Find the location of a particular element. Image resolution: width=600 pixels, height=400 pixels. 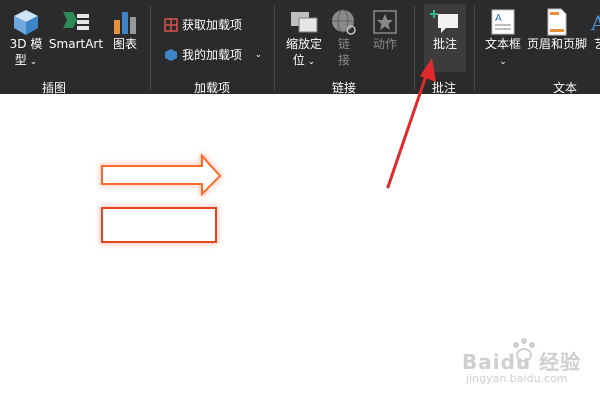

comment-button: 批注 is located at coordinates (445, 30).